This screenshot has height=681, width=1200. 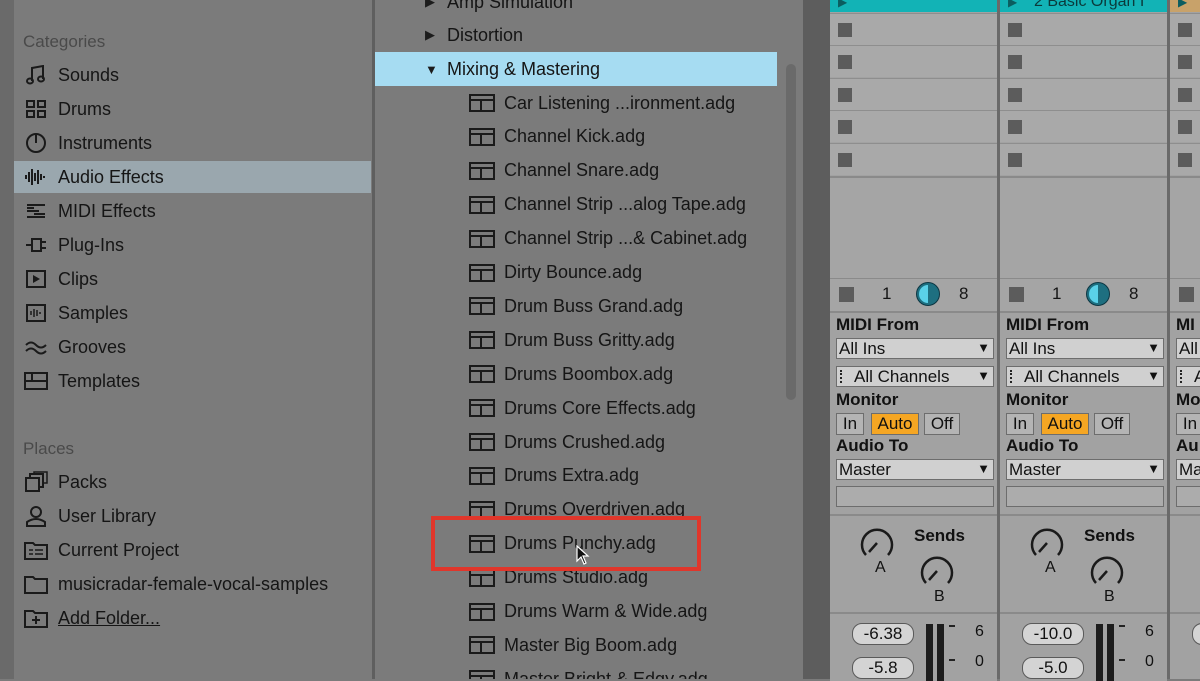 I want to click on file-row: Master Bright & Edgy.adg, so click(x=576, y=670).